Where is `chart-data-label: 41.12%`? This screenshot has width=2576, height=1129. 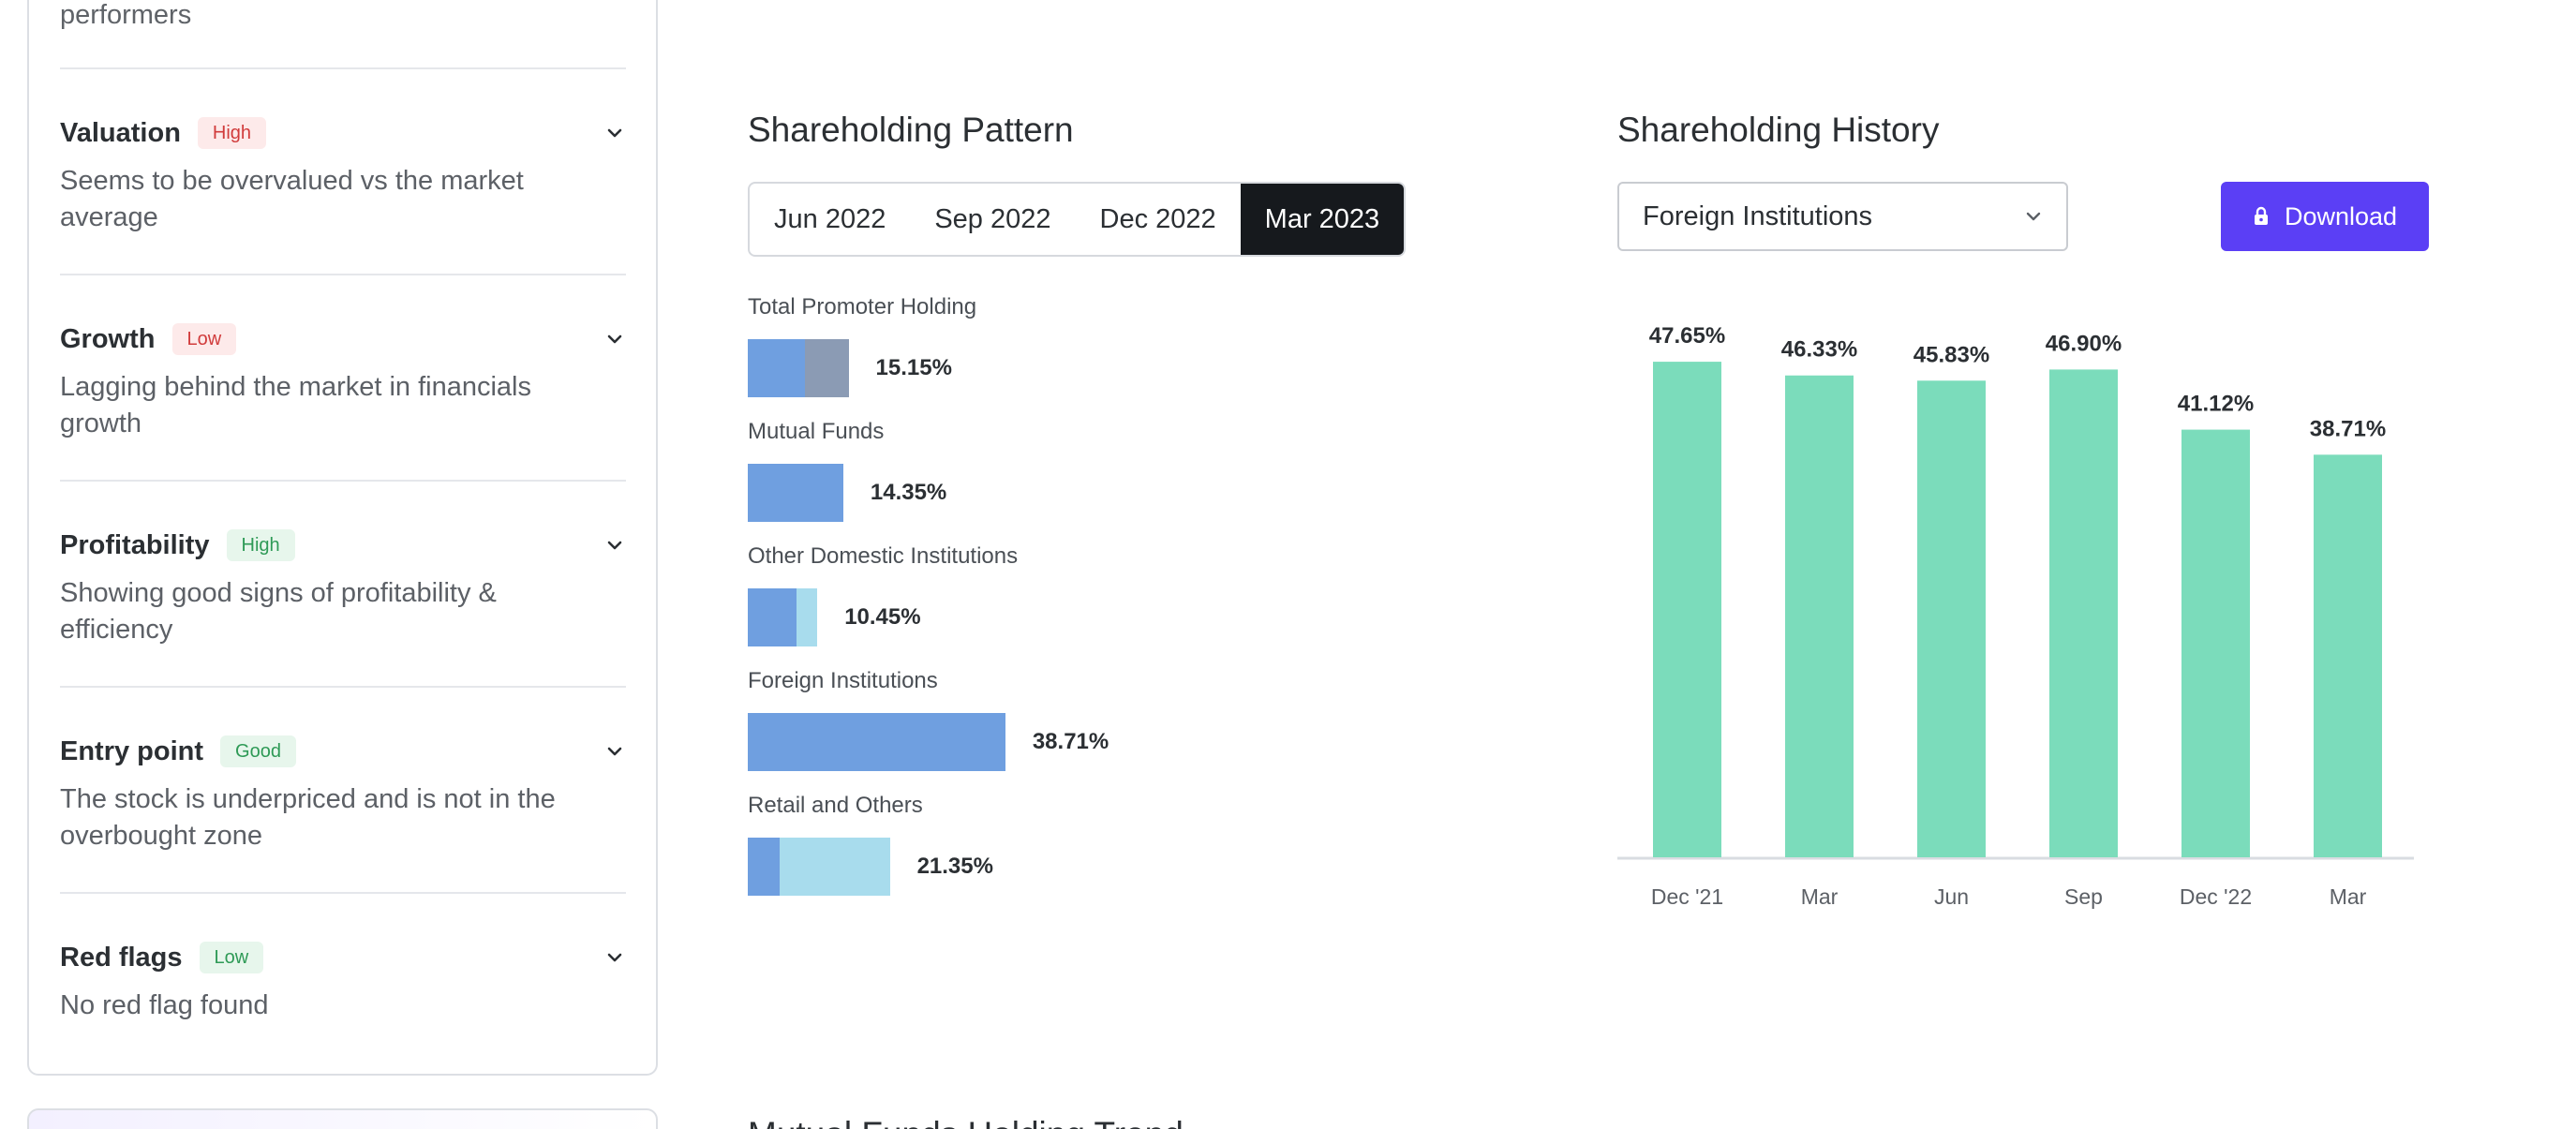 chart-data-label: 41.12% is located at coordinates (2216, 404).